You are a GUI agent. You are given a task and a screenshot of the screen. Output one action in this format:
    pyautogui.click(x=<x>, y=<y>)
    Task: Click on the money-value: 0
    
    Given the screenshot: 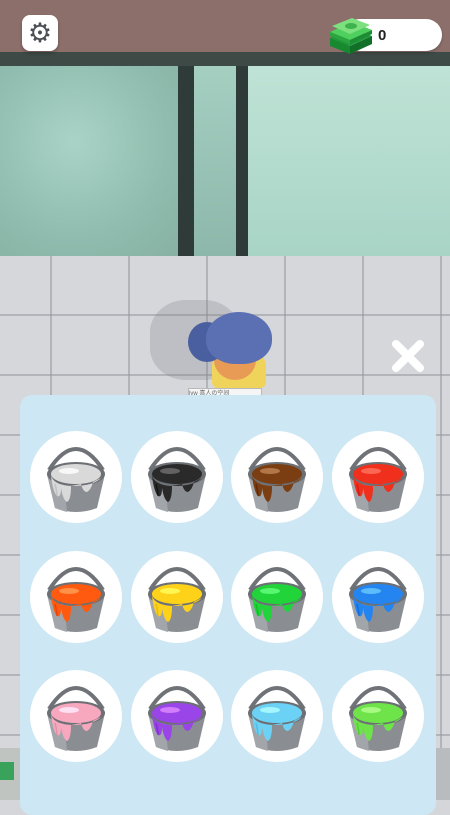 What is the action you would take?
    pyautogui.click(x=382, y=35)
    